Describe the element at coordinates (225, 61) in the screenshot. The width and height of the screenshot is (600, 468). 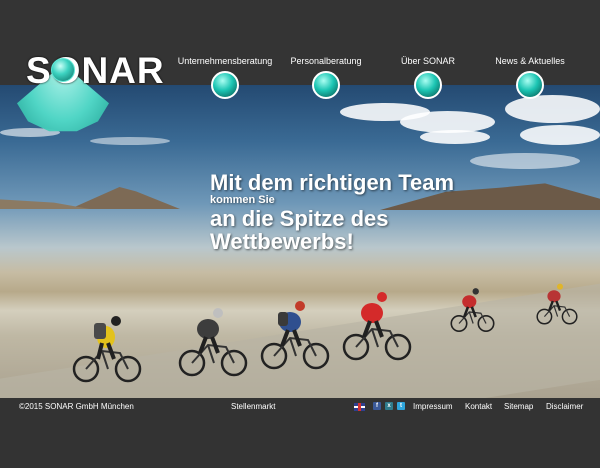
I see `nav-label: Unternehmensberatung` at that location.